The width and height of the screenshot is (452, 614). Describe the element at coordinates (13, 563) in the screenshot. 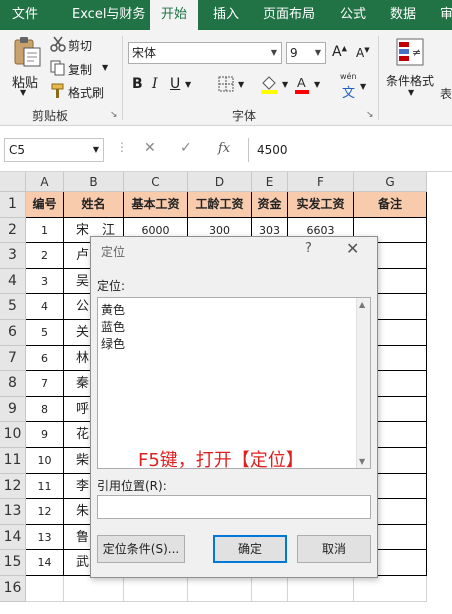

I see `row-header: 15` at that location.